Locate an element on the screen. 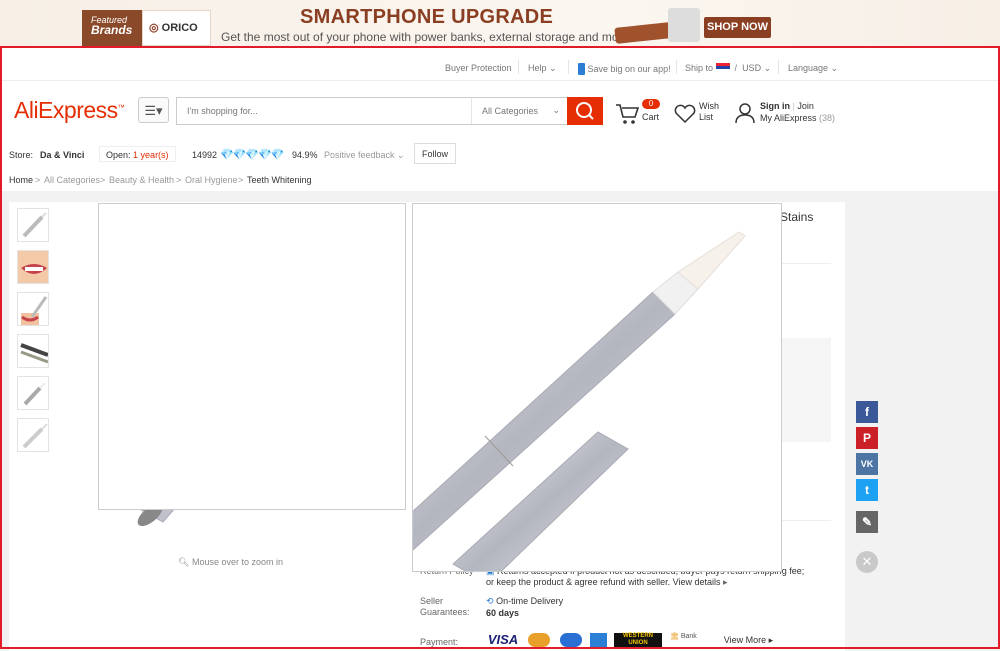 The image size is (1000, 651). category-select: All Categories ⌄ is located at coordinates (519, 111).